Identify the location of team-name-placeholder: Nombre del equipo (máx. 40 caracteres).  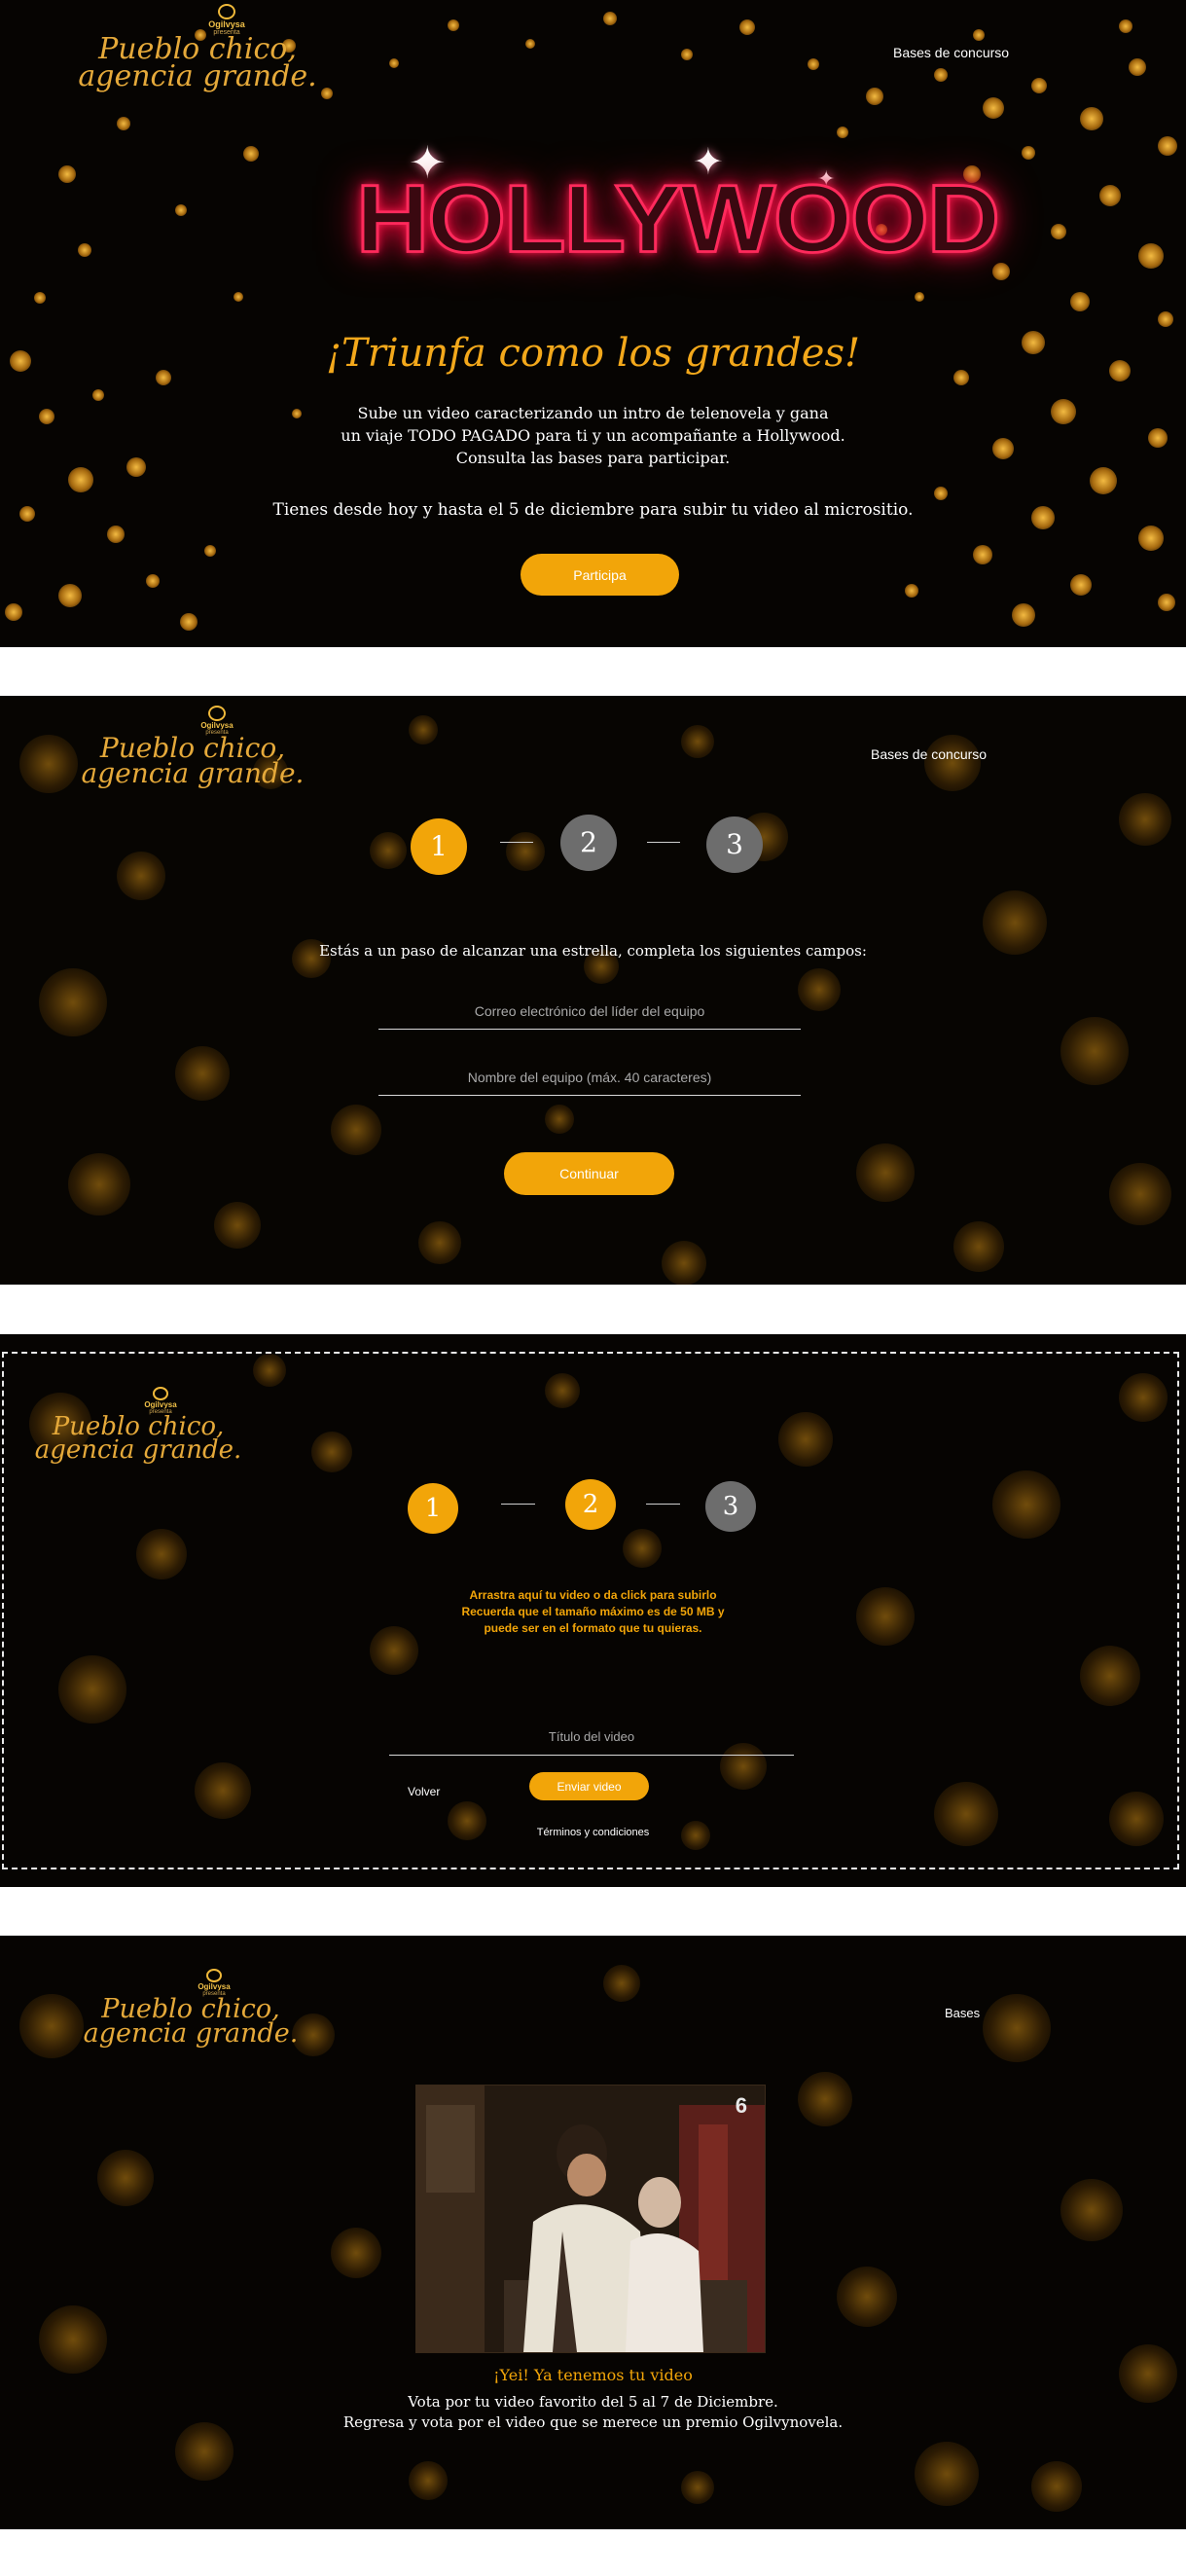
(589, 1077).